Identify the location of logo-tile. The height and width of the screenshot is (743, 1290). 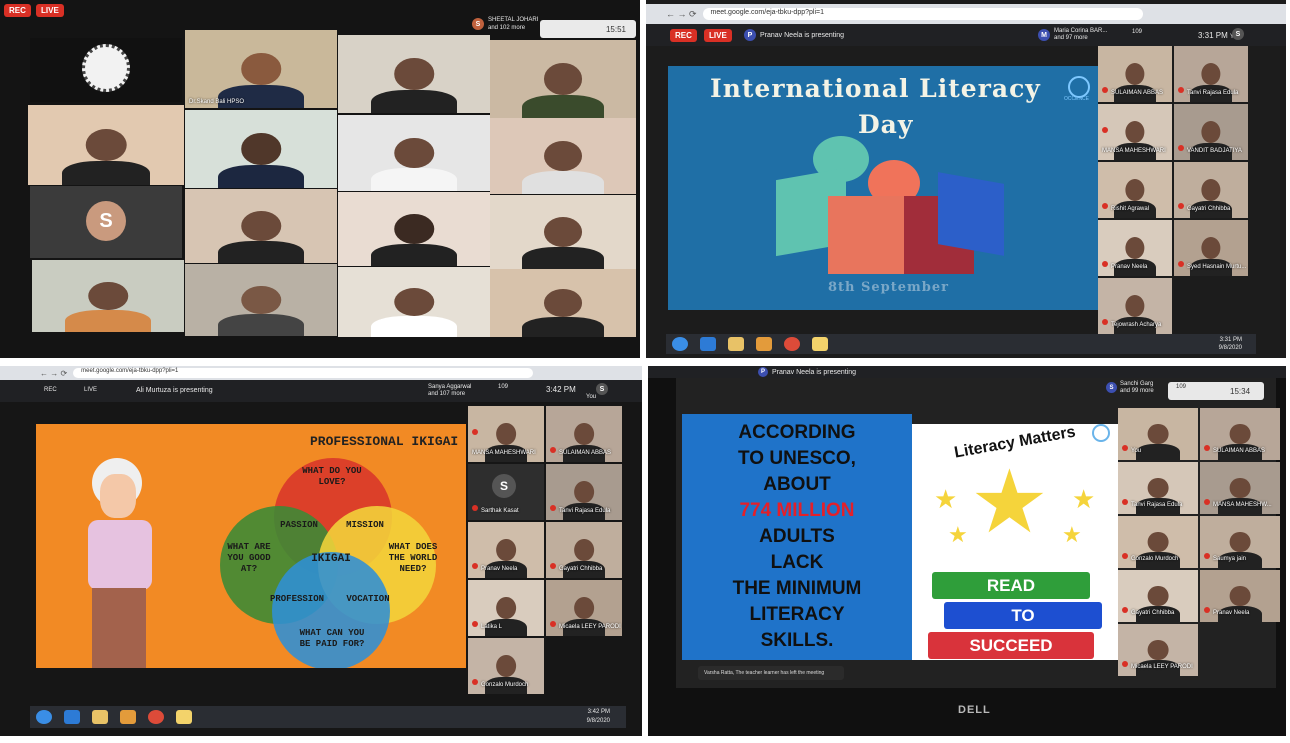
(106, 70).